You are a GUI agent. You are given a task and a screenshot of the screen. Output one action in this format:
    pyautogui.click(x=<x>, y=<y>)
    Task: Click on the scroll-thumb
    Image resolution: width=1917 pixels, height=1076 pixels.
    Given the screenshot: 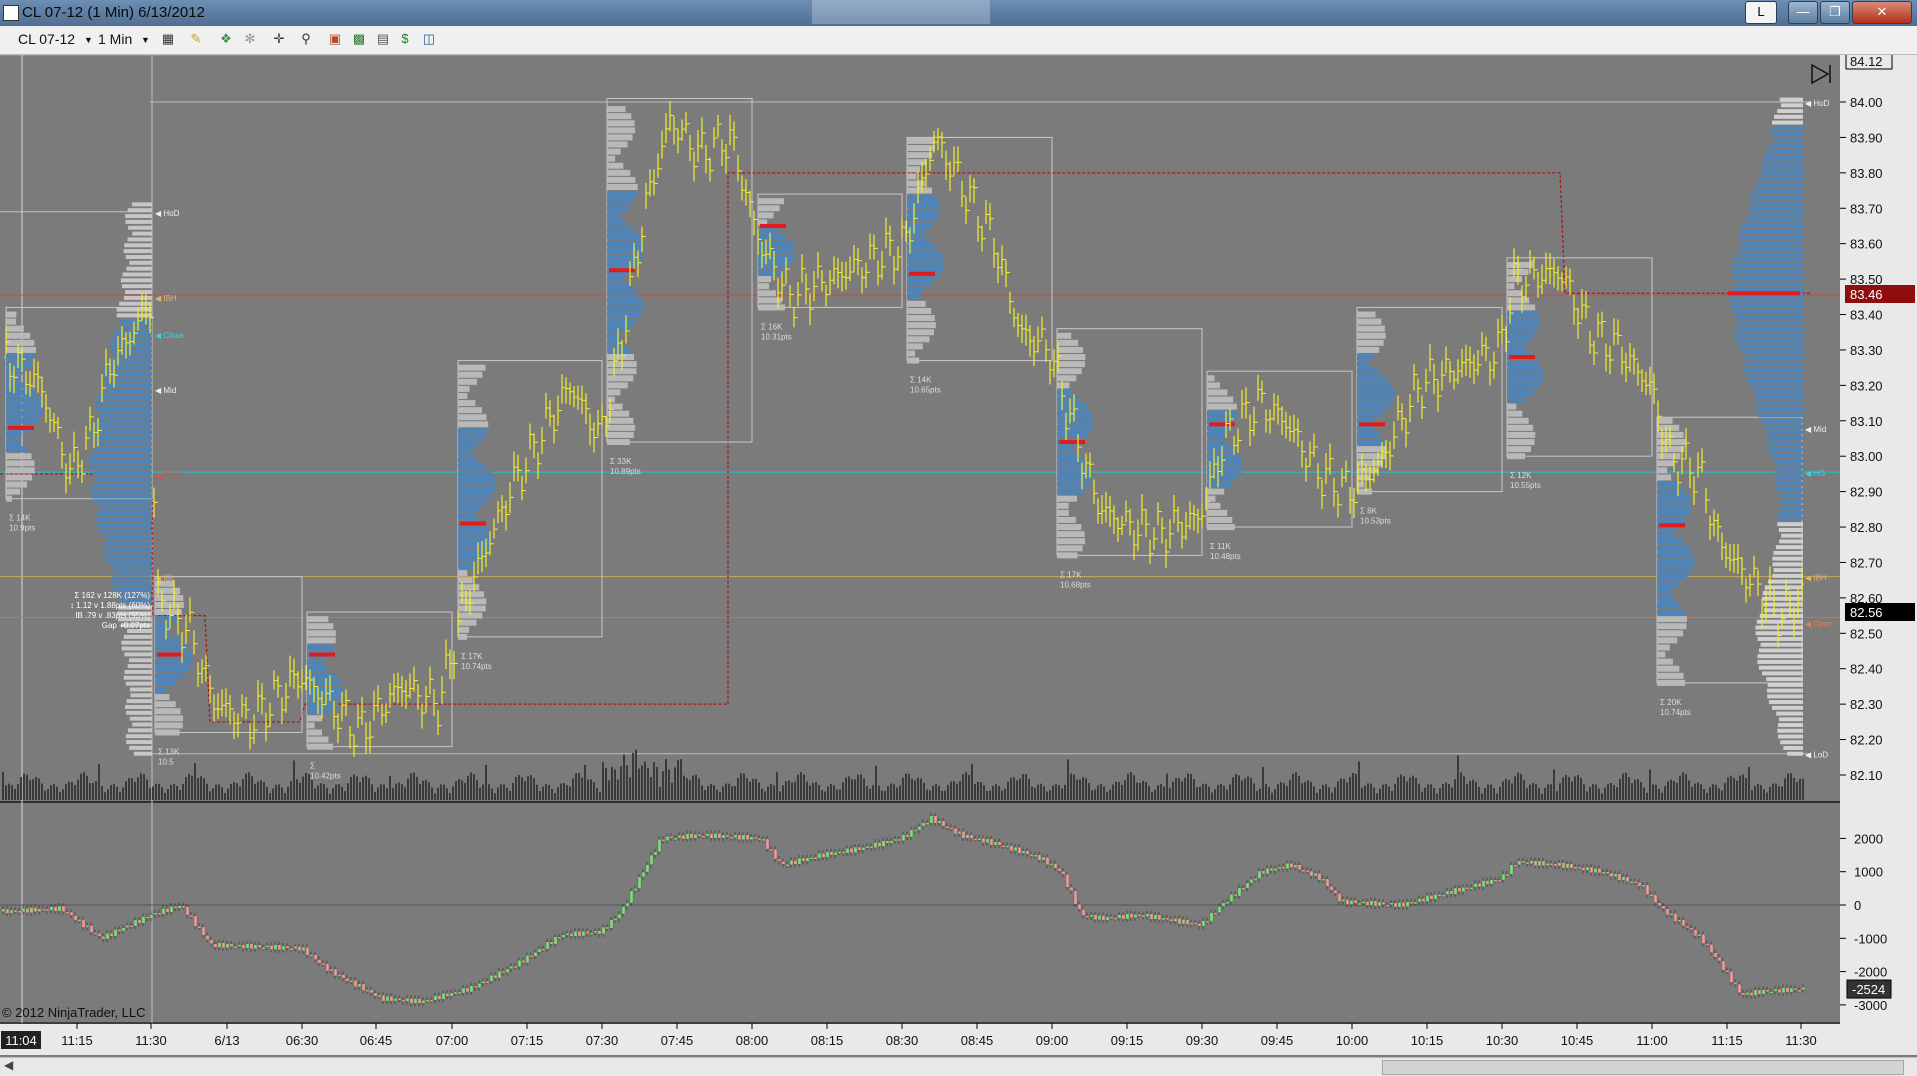 What is the action you would take?
    pyautogui.click(x=1643, y=1067)
    